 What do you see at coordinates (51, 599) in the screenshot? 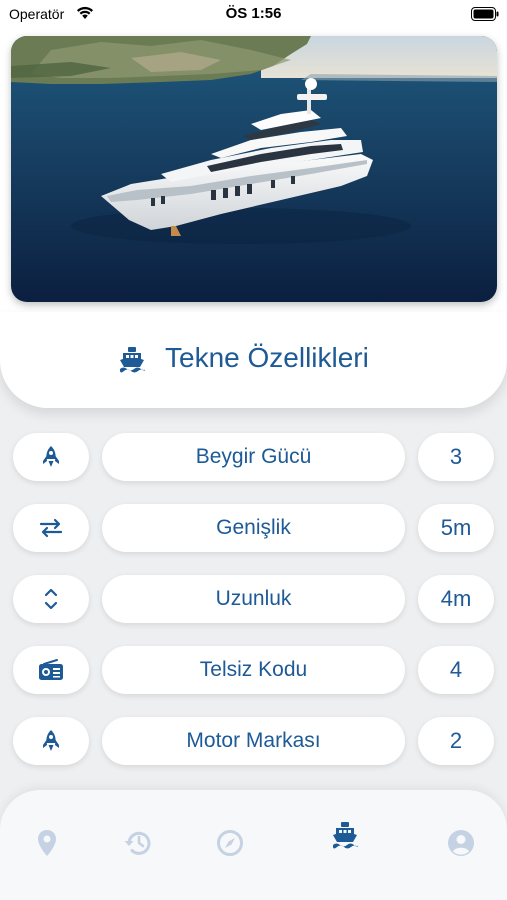
I see `chevron-up-down-icon` at bounding box center [51, 599].